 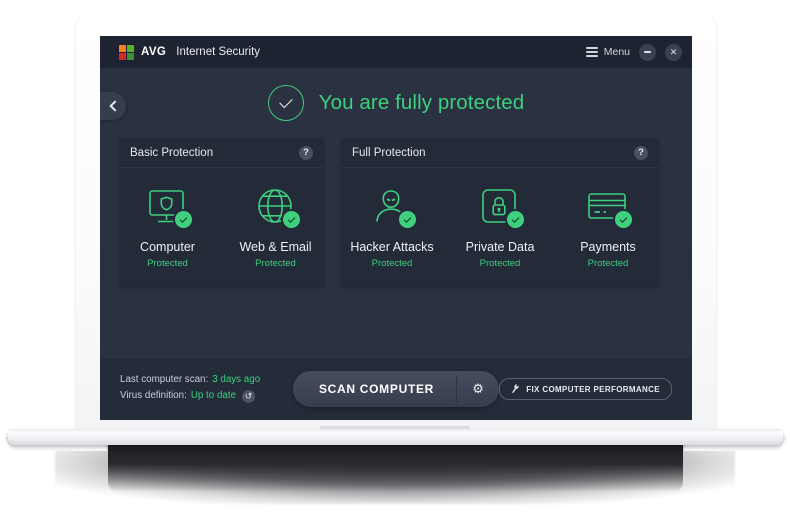 I want to click on brand-mark: AVG, so click(x=154, y=52).